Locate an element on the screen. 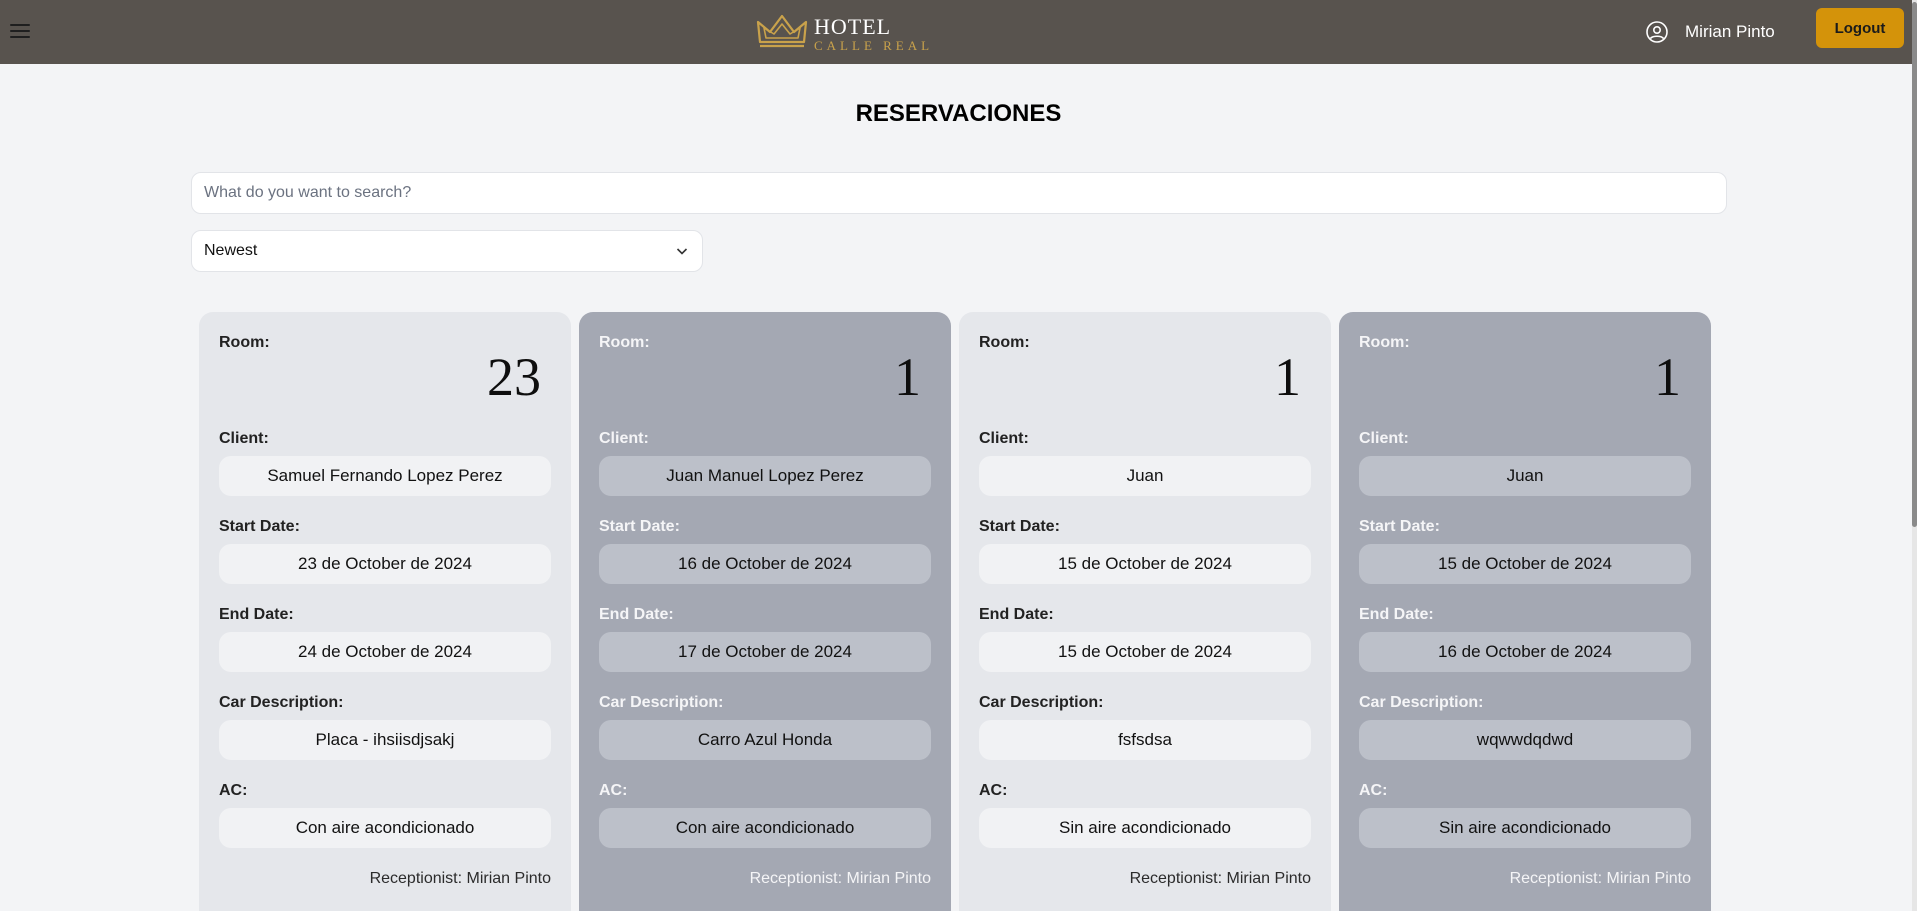  sort-select: Newest is located at coordinates (447, 251).